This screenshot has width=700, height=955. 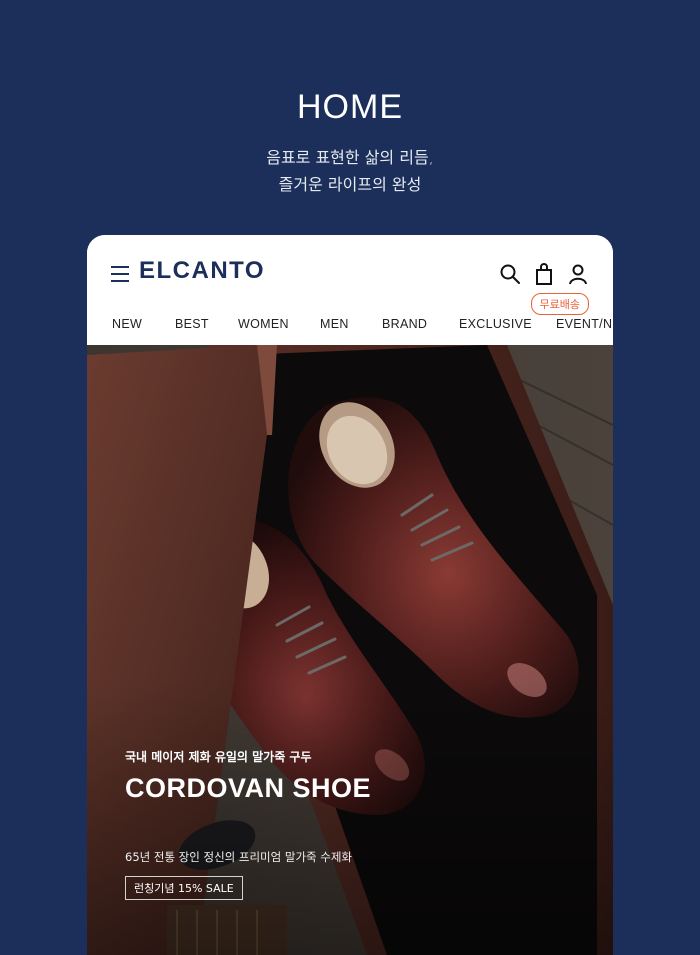 What do you see at coordinates (334, 324) in the screenshot?
I see `nav-item-men: MEN` at bounding box center [334, 324].